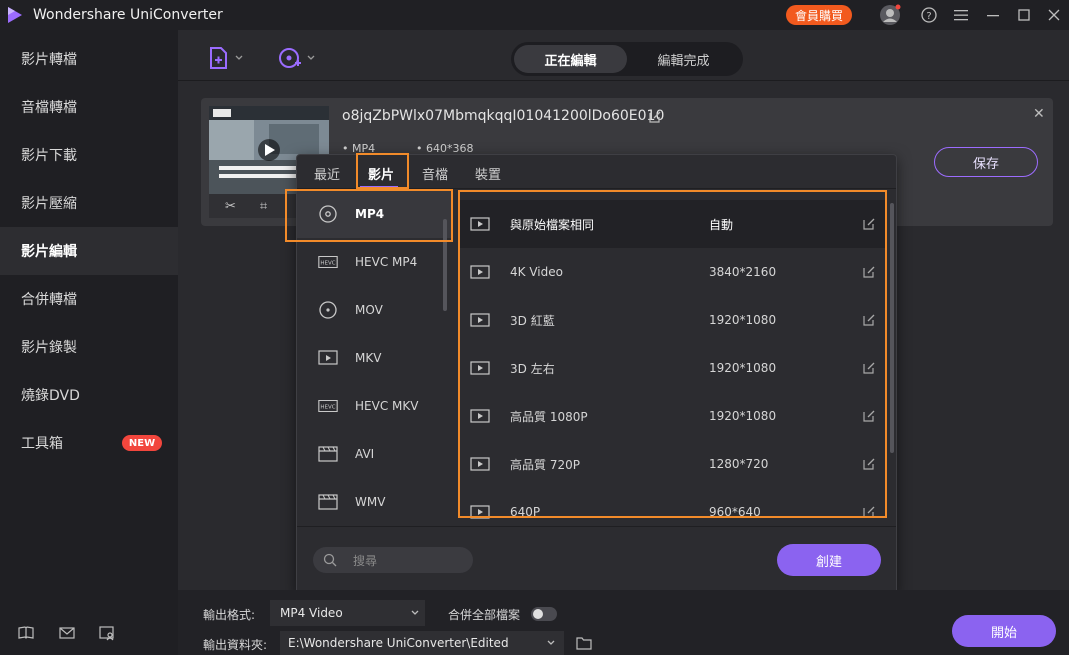 The width and height of the screenshot is (1069, 655). I want to click on resolution-row: 640P 960*640, so click(673, 512).